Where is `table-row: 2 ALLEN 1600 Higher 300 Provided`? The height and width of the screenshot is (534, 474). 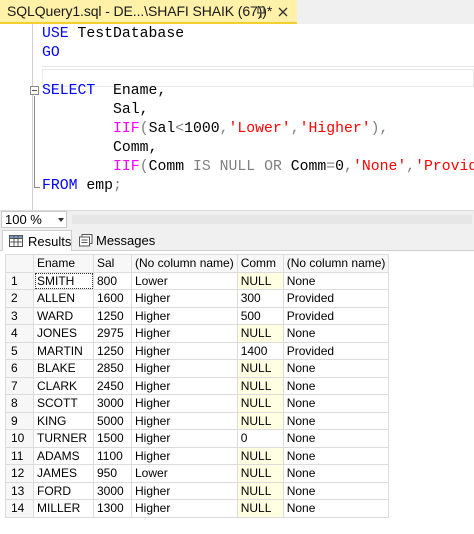
table-row: 2 ALLEN 1600 Higher 300 Provided is located at coordinates (197, 298).